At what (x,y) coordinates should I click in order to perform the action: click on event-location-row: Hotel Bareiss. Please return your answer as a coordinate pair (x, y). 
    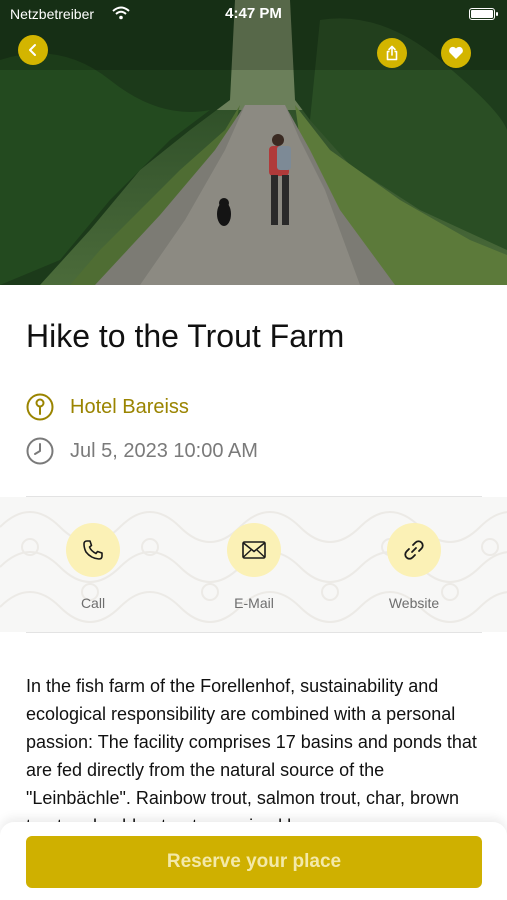
    Looking at the image, I should click on (107, 407).